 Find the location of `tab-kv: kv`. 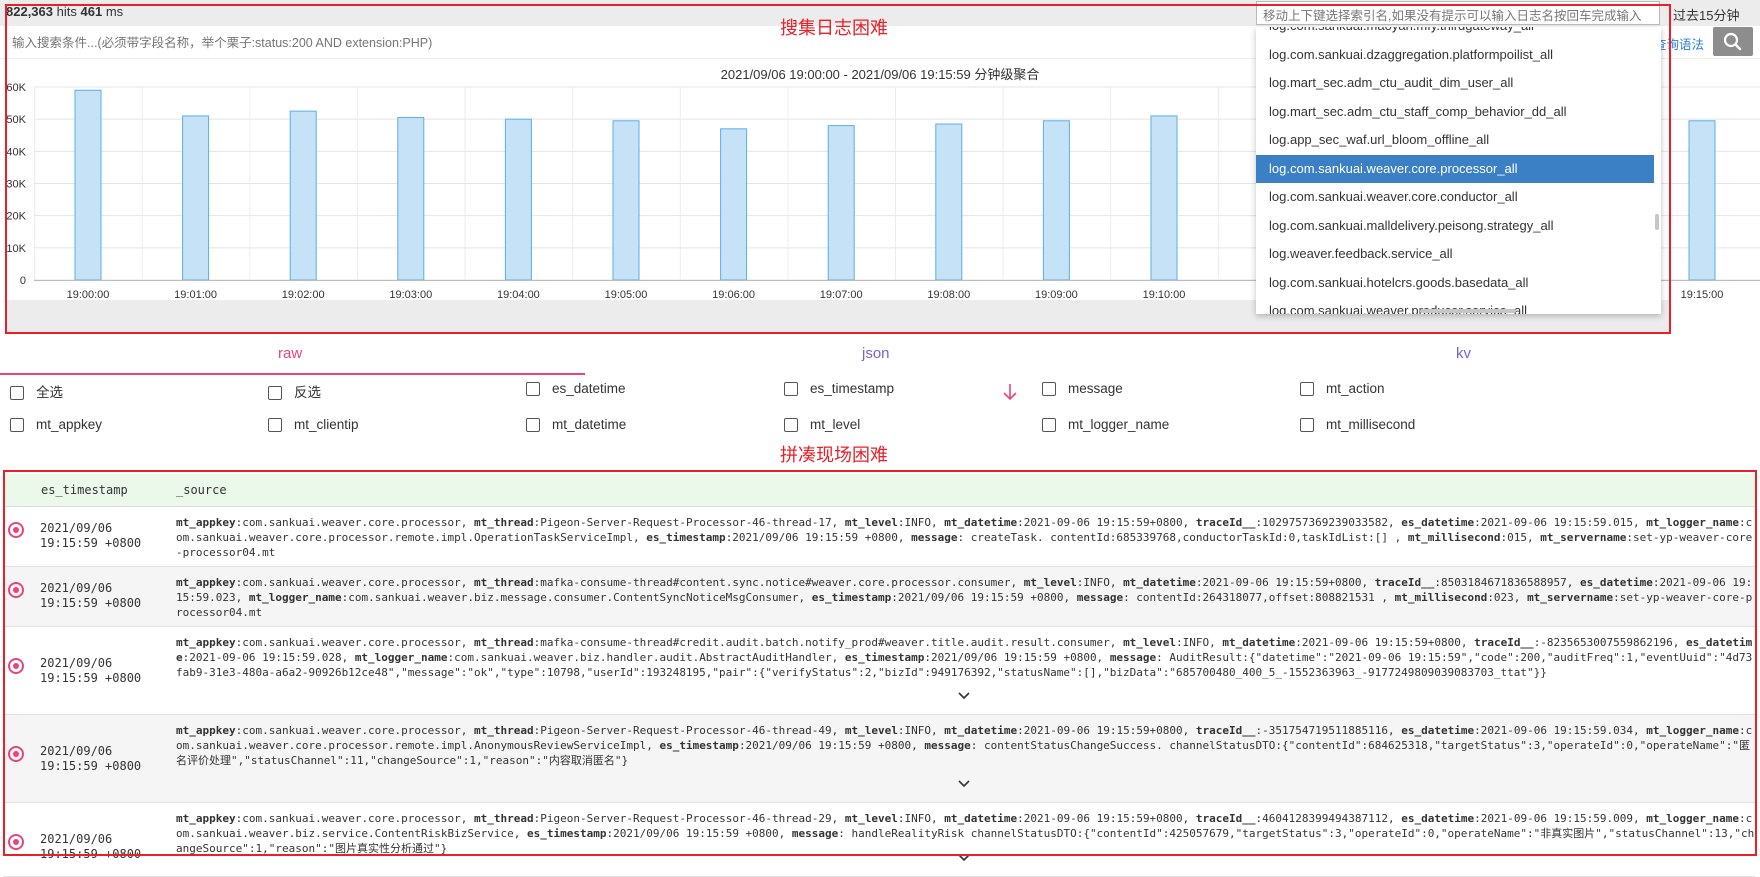

tab-kv: kv is located at coordinates (1463, 353).